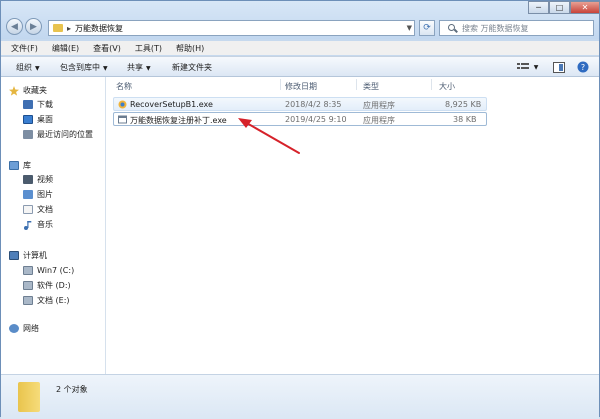 The image size is (600, 419). Describe the element at coordinates (29, 397) in the screenshot. I see `folder-icon` at that location.